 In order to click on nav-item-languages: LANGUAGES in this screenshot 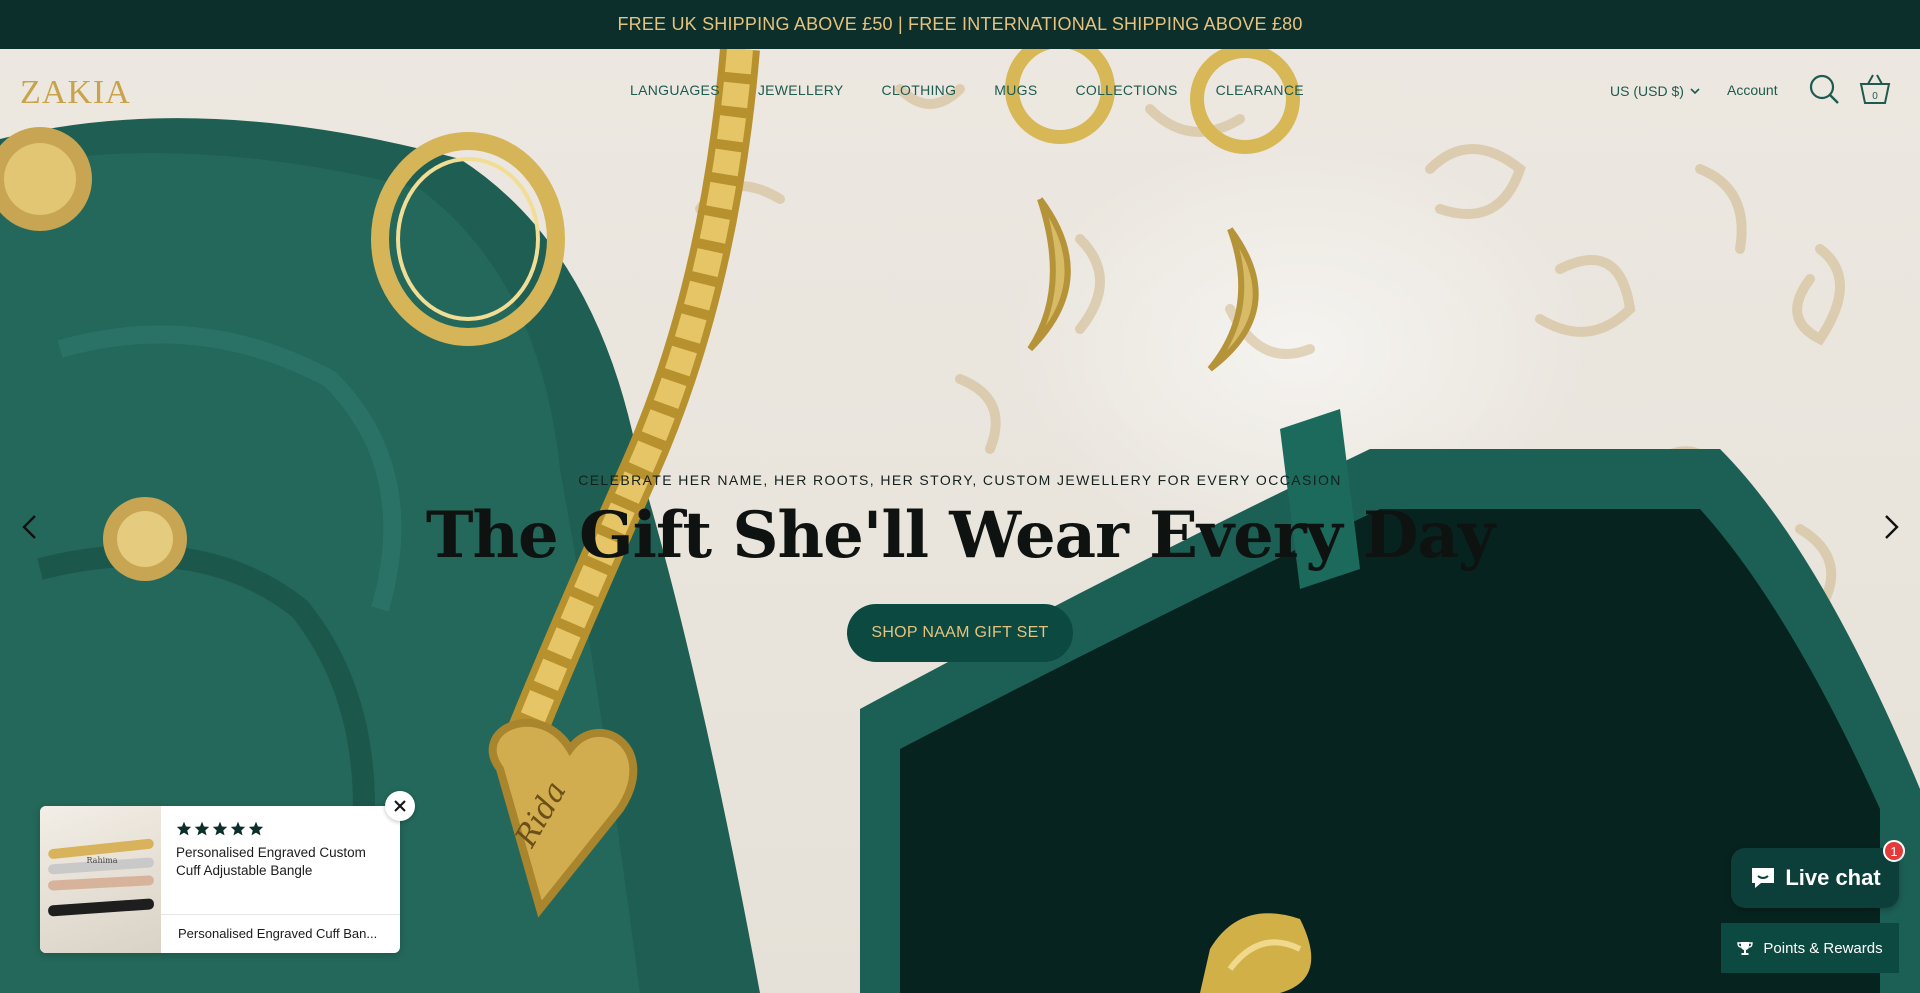, I will do `click(675, 90)`.